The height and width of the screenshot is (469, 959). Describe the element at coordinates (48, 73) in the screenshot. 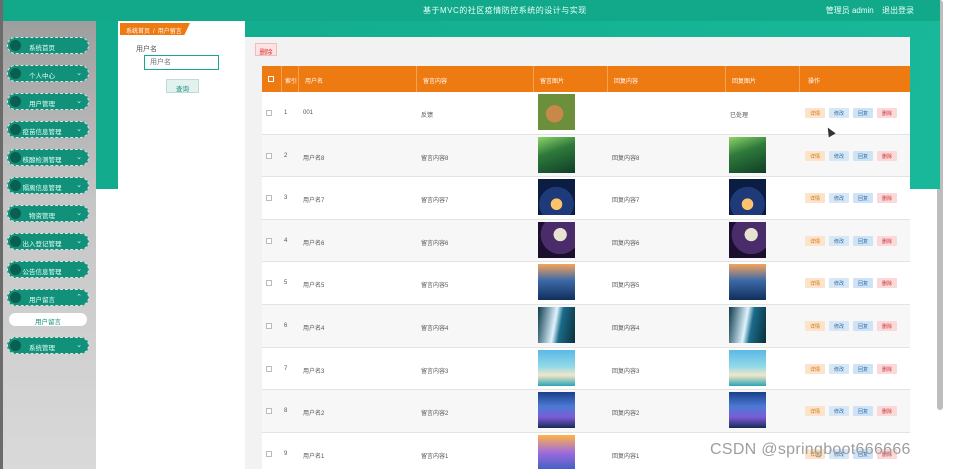

I see `sidebar-item-profile: 个人中心 ⌄` at that location.